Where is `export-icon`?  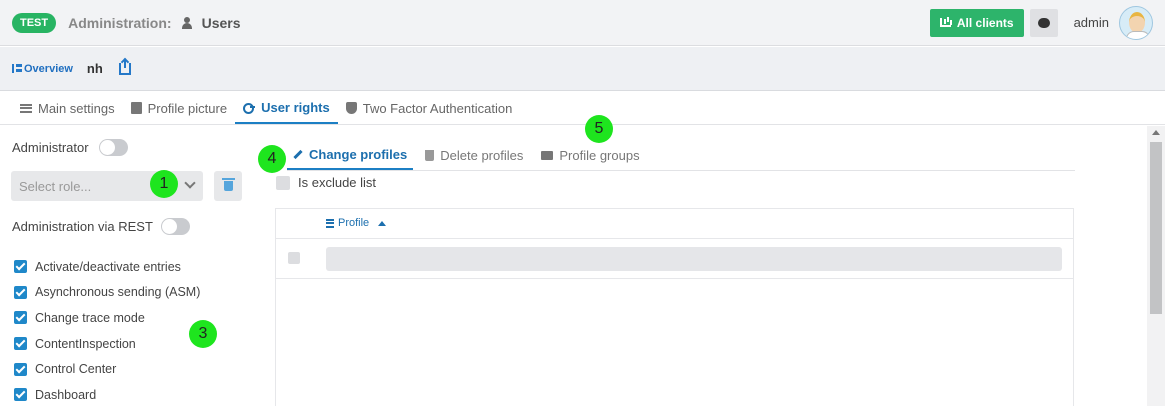
export-icon is located at coordinates (124, 66).